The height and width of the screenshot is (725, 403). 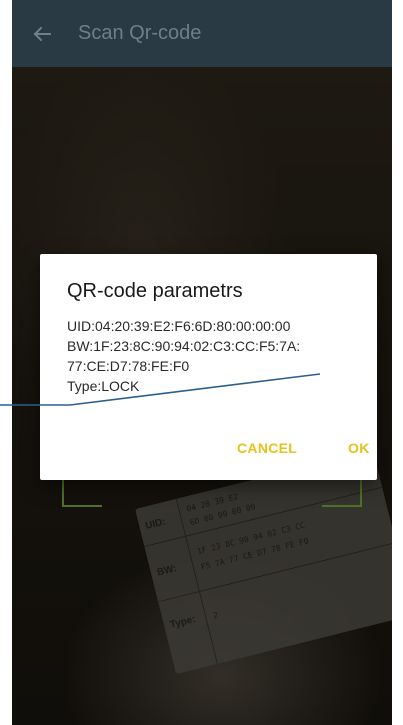 What do you see at coordinates (128, 366) in the screenshot?
I see `bw-text-line2: 77:CE:D7:78:FE:F0` at bounding box center [128, 366].